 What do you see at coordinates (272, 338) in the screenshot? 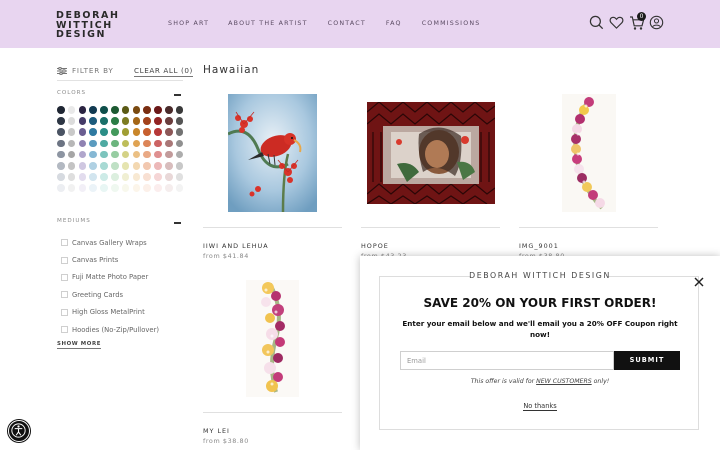
I see `product-image-my-lei` at bounding box center [272, 338].